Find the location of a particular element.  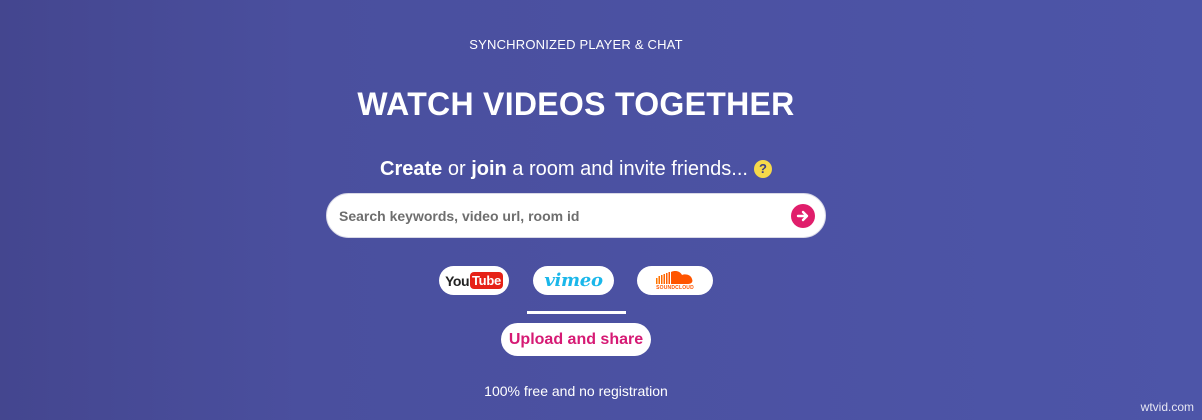

youtube-logo-tube: Tube is located at coordinates (486, 280).